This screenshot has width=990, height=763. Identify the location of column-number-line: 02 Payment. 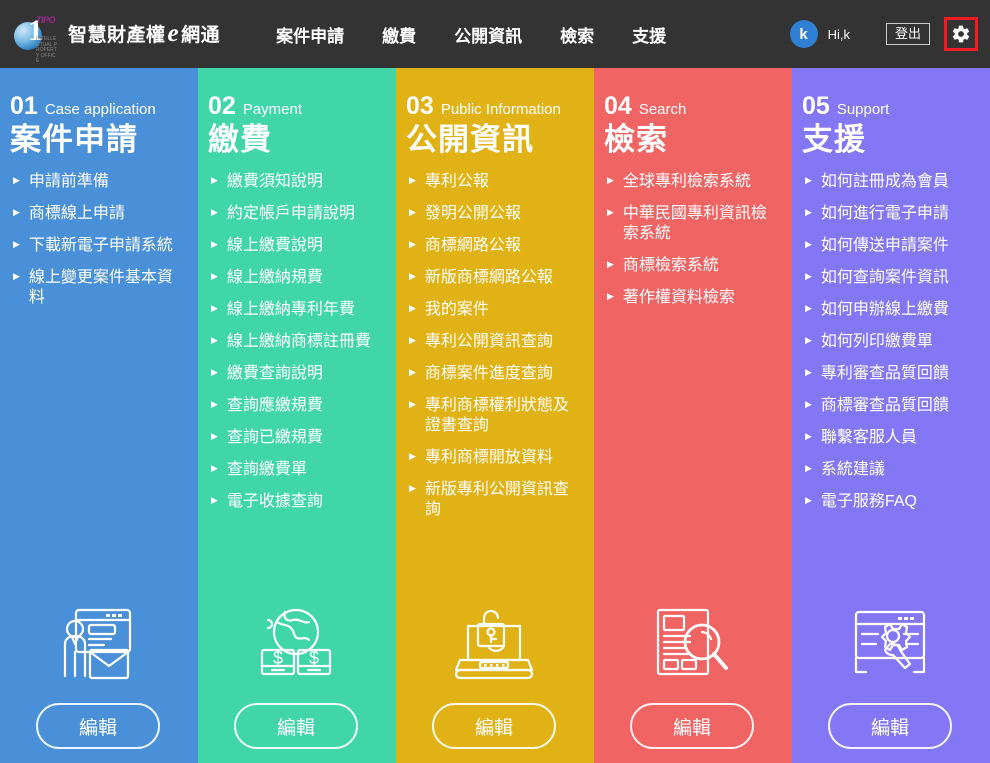
(296, 106).